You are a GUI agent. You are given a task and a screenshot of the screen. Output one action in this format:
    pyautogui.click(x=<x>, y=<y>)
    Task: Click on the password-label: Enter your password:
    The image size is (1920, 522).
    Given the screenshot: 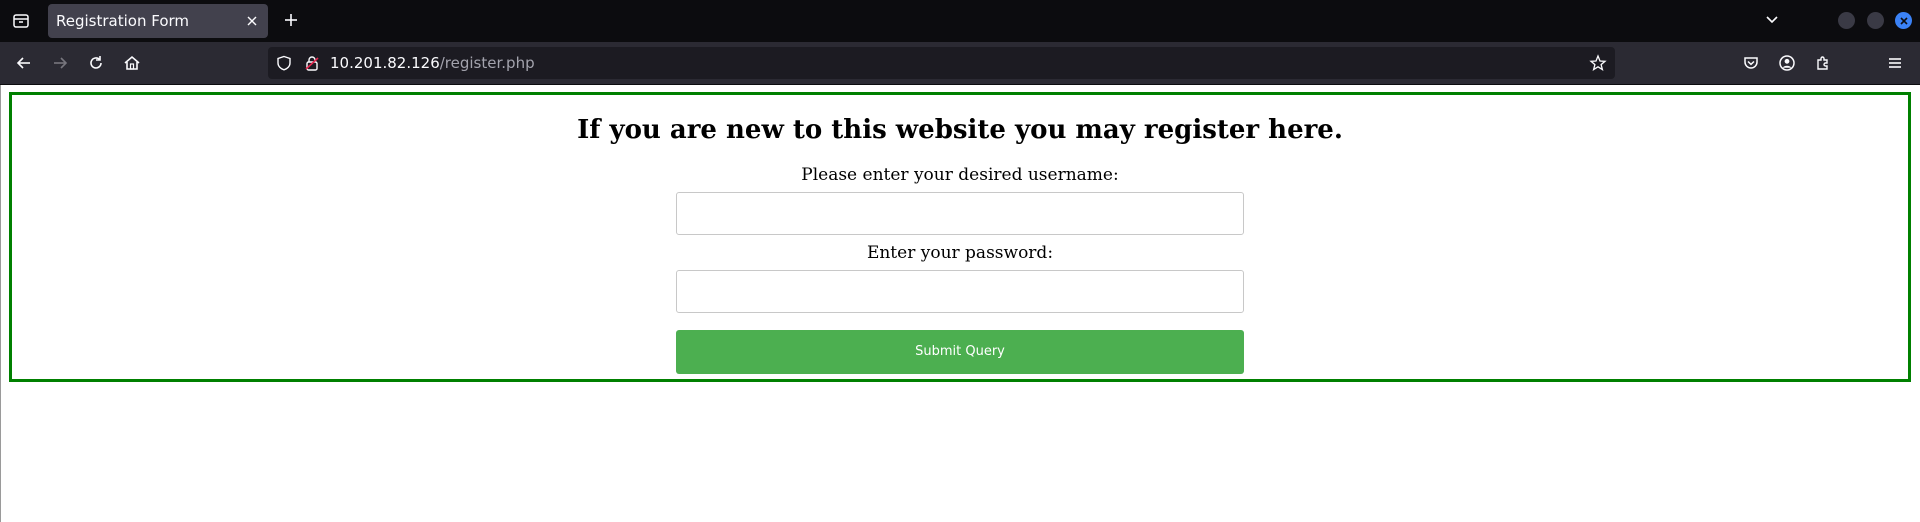 What is the action you would take?
    pyautogui.click(x=960, y=253)
    